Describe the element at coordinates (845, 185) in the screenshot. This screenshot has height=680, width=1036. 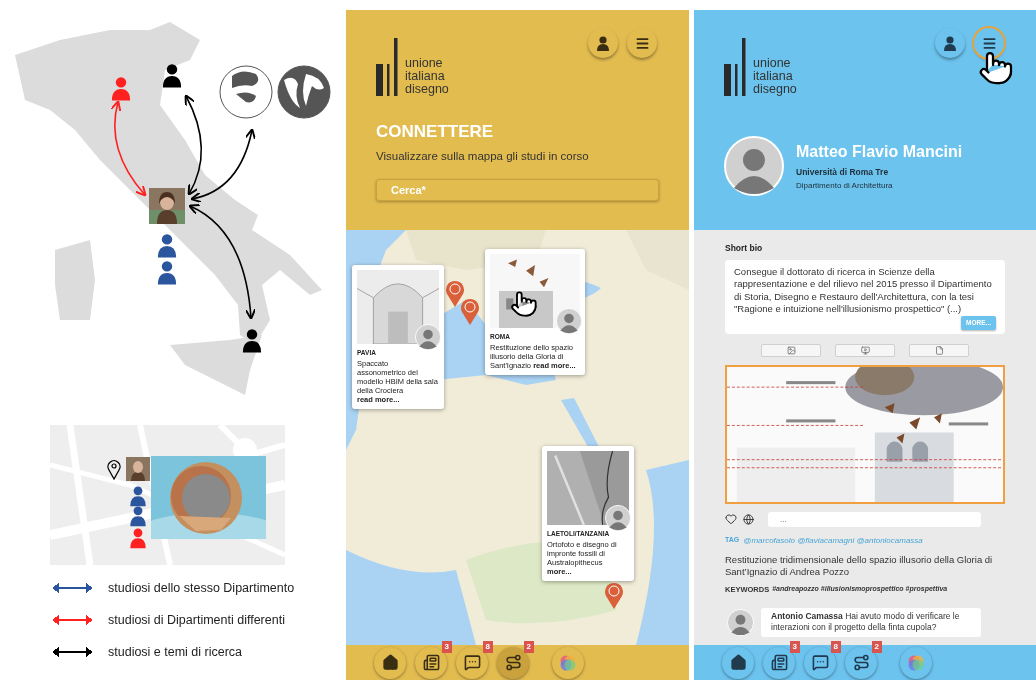
I see `profile-department: Dipartimento di Architettura` at that location.